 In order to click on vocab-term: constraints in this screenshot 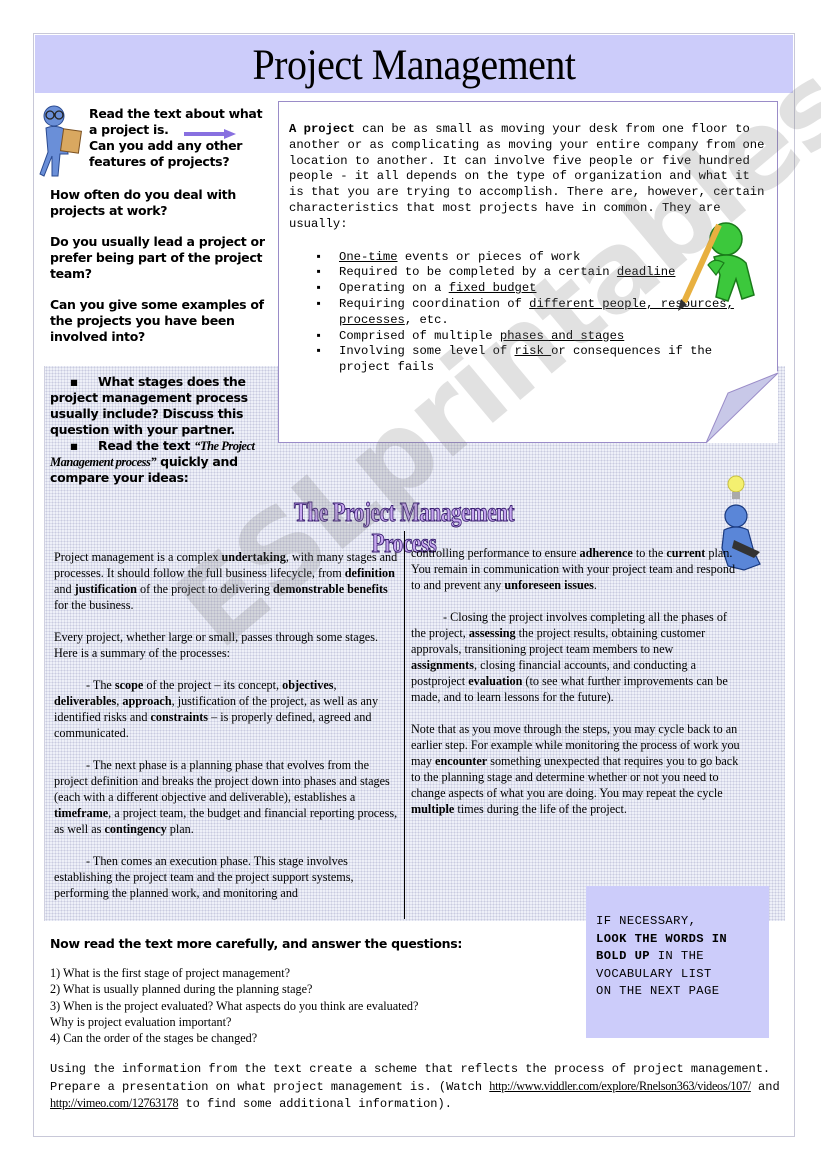, I will do `click(179, 717)`.